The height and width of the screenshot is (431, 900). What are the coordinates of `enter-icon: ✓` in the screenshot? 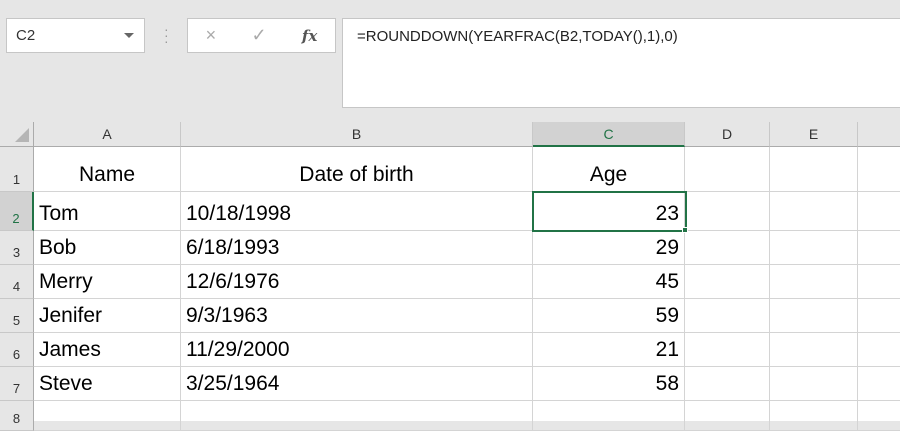 It's located at (259, 35).